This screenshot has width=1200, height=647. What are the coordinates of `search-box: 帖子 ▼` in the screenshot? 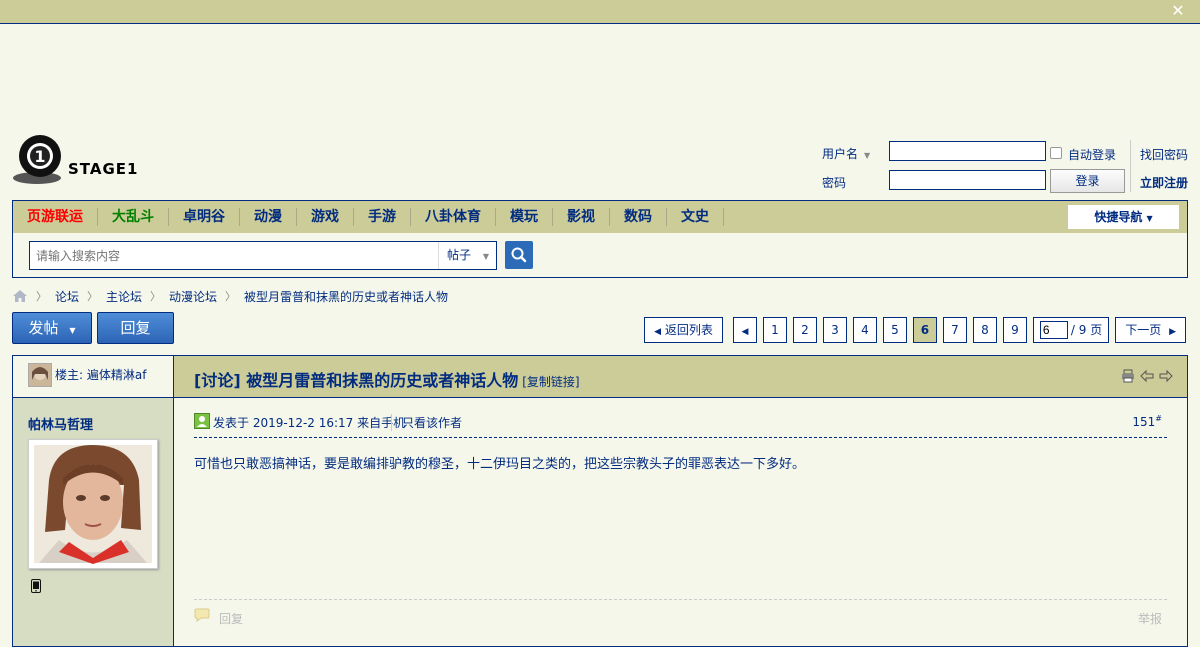 It's located at (263, 255).